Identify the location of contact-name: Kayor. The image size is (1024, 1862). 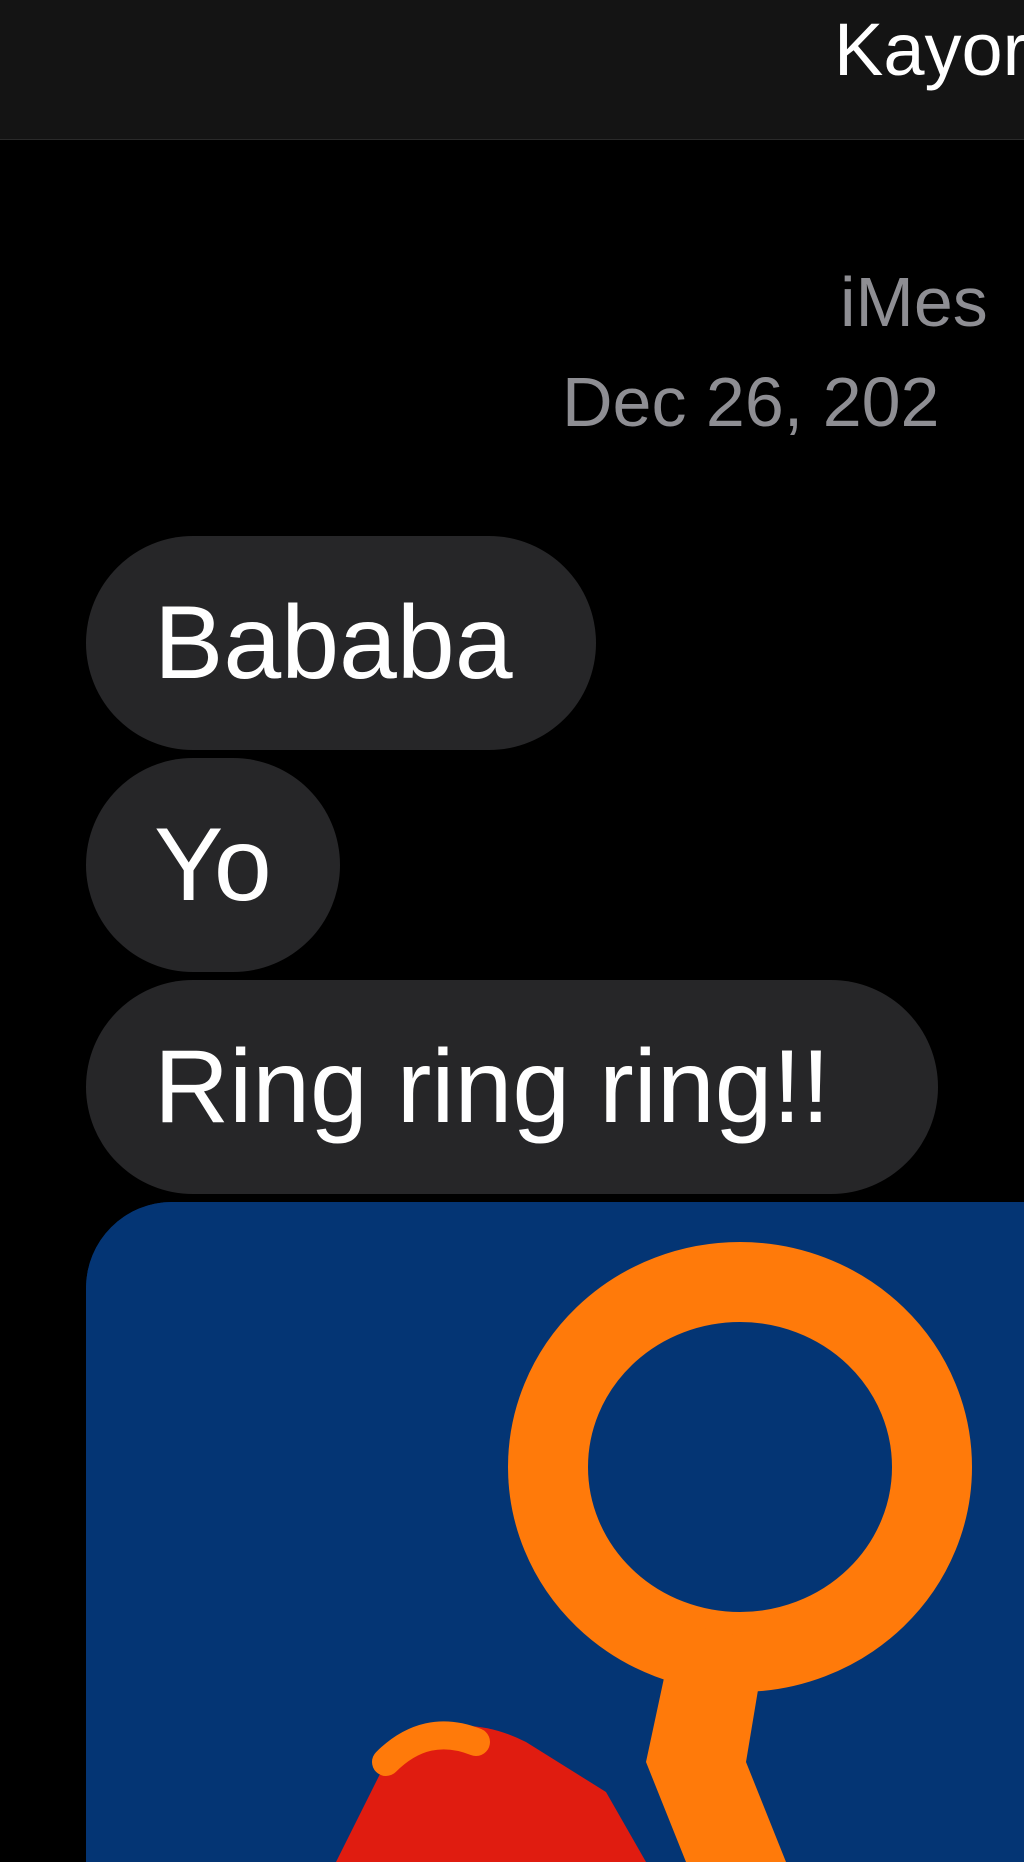
(929, 50).